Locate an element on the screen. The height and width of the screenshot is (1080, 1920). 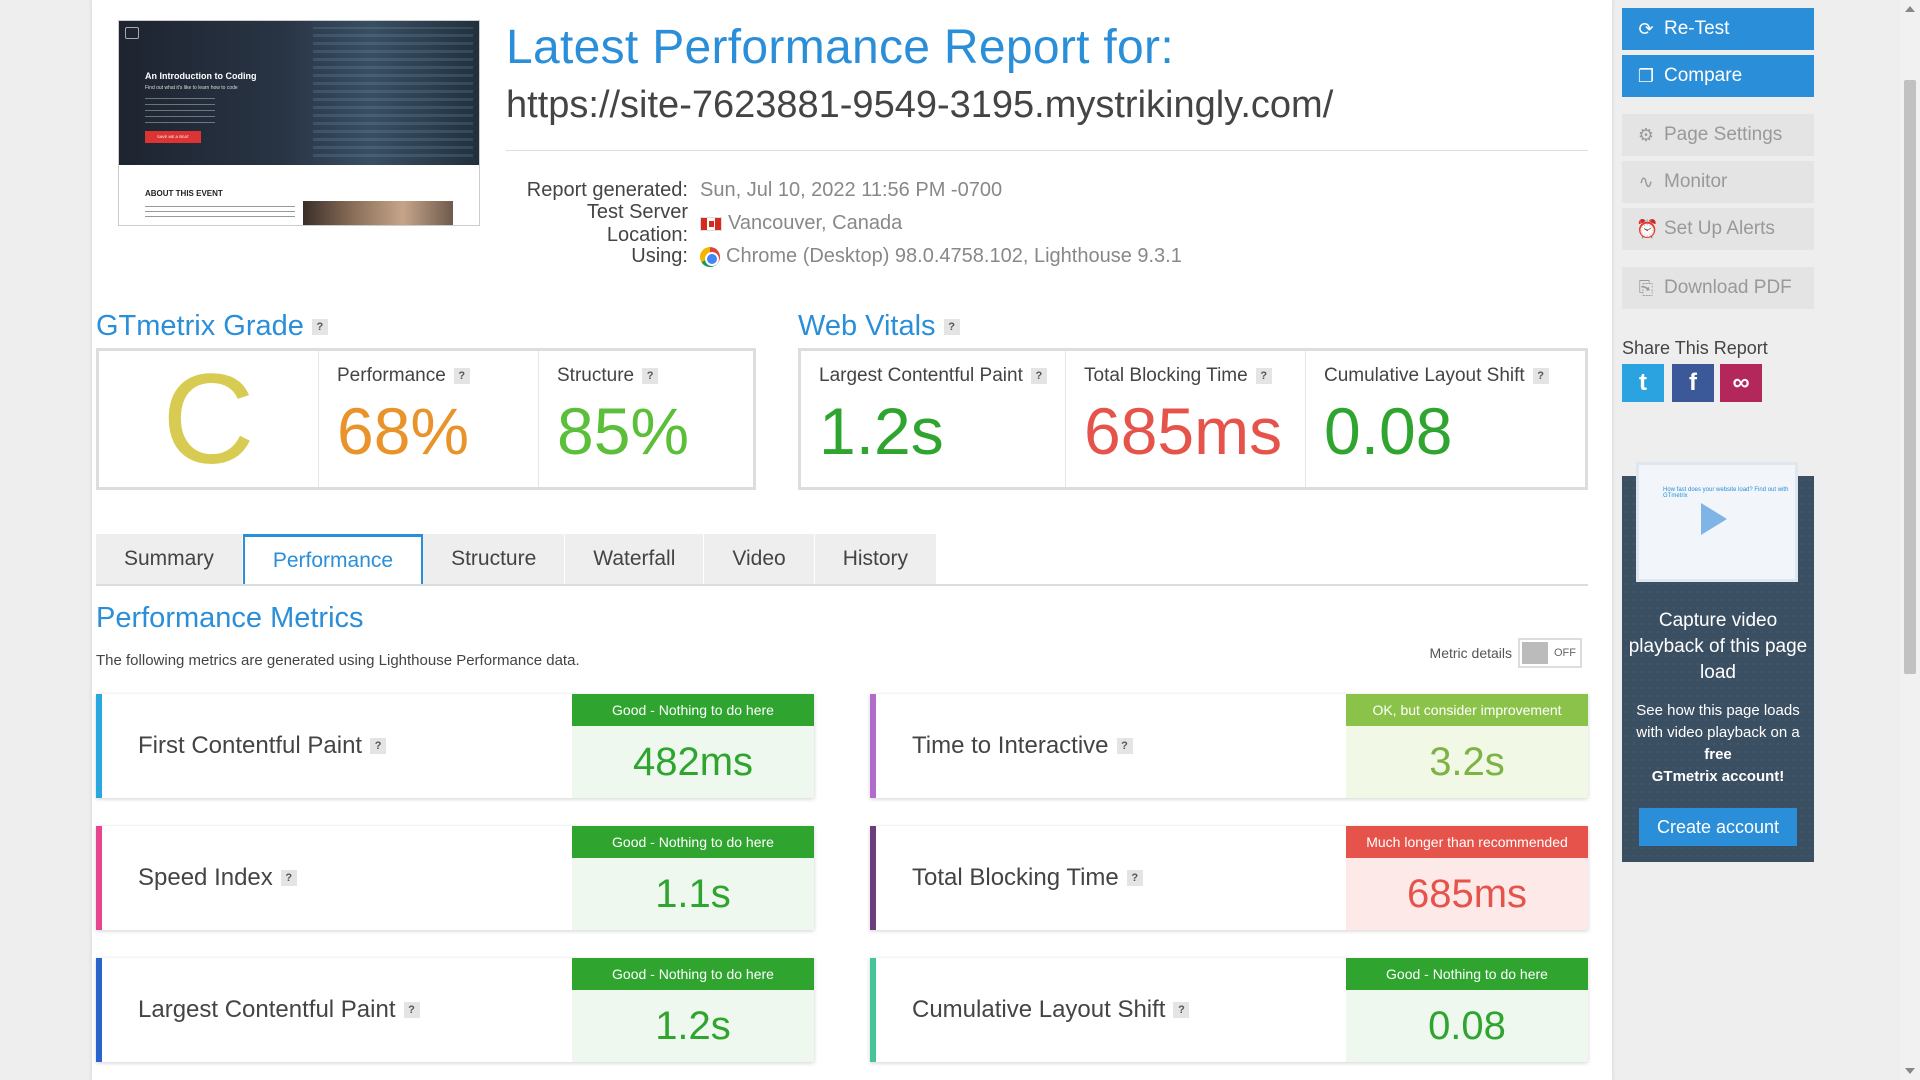
promo-headline: Capture video playback of this page load is located at coordinates (1718, 646).